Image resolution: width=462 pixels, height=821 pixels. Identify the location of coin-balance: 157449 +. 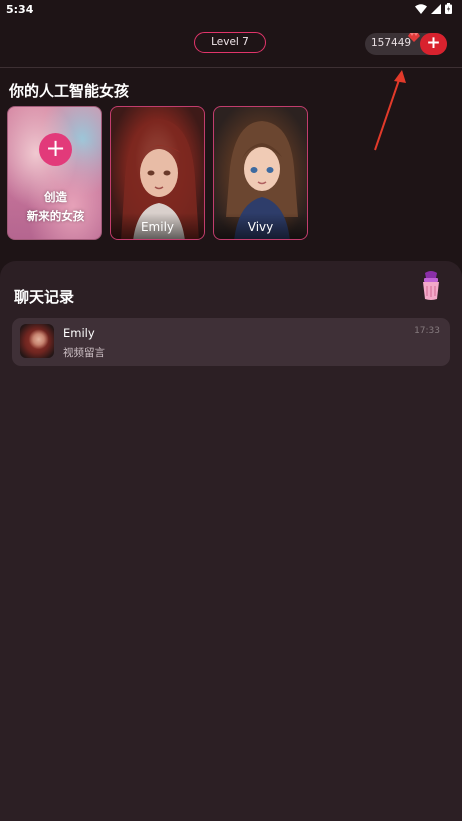
(406, 44).